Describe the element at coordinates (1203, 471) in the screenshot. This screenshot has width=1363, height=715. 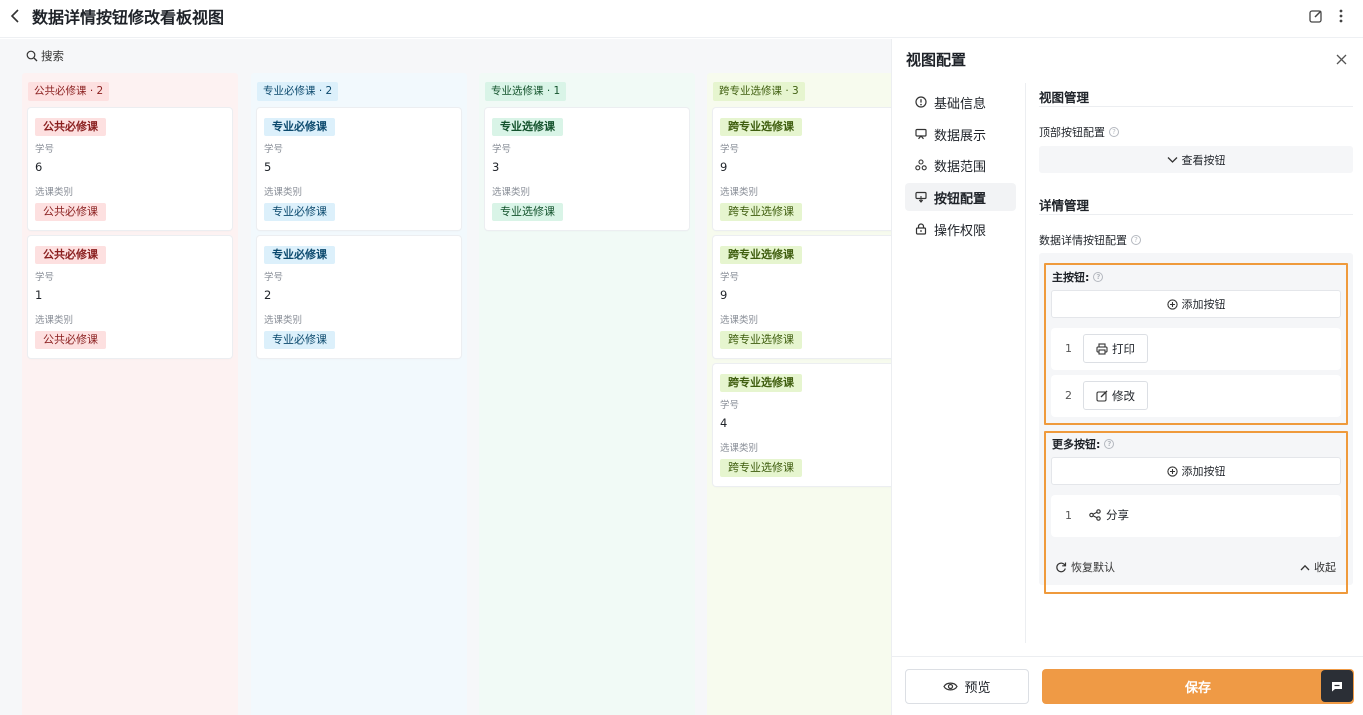
I see `add-more-button-label: 添加按钮` at that location.